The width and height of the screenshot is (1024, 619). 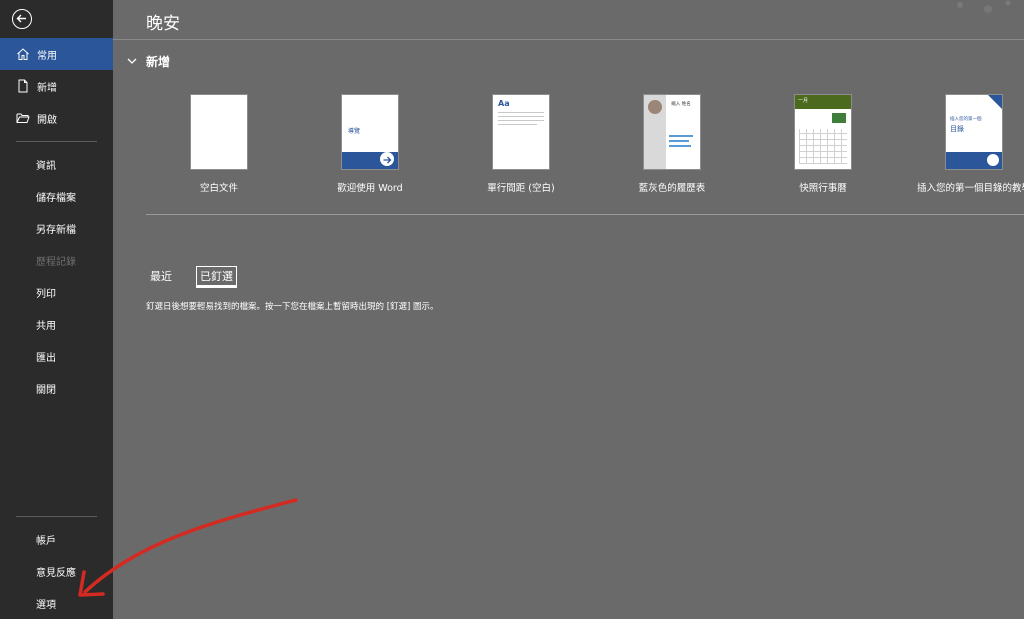 I want to click on thumb-text: Aa, so click(x=504, y=103).